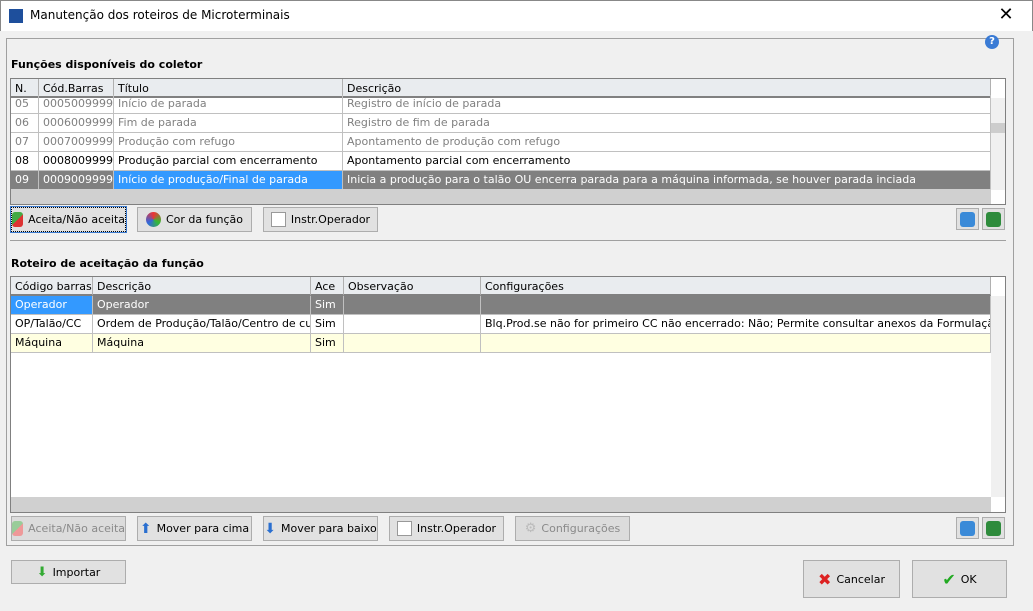 The height and width of the screenshot is (611, 1033). Describe the element at coordinates (228, 123) in the screenshot. I see `table-cell: Fim de parada` at that location.